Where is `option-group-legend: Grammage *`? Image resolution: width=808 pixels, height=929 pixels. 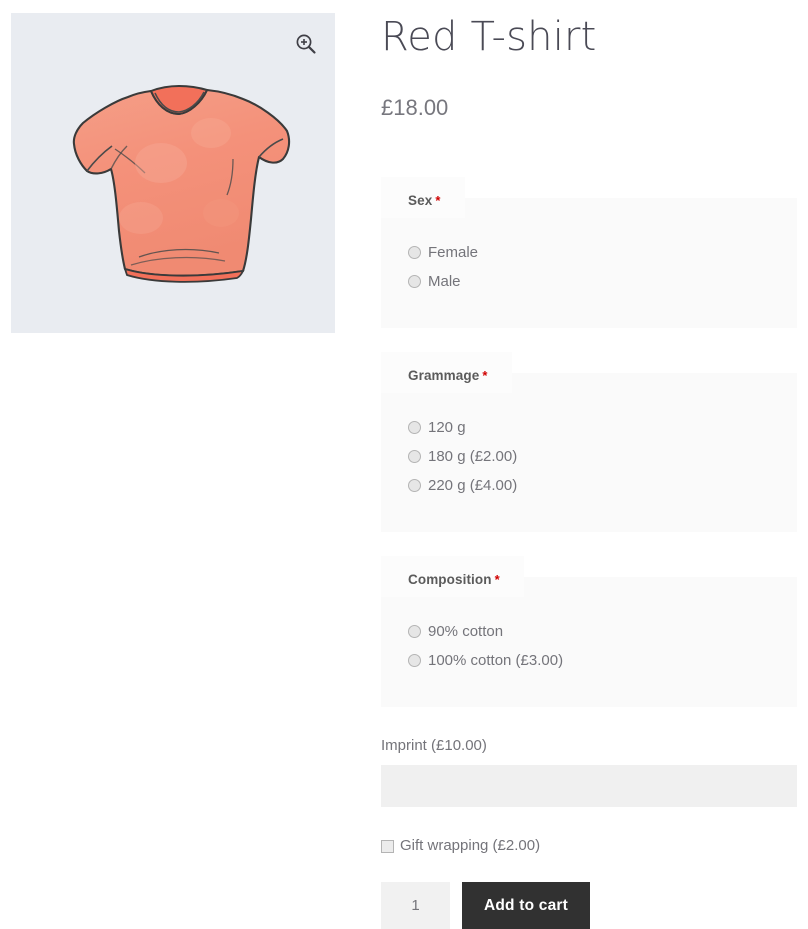 option-group-legend: Grammage * is located at coordinates (446, 372).